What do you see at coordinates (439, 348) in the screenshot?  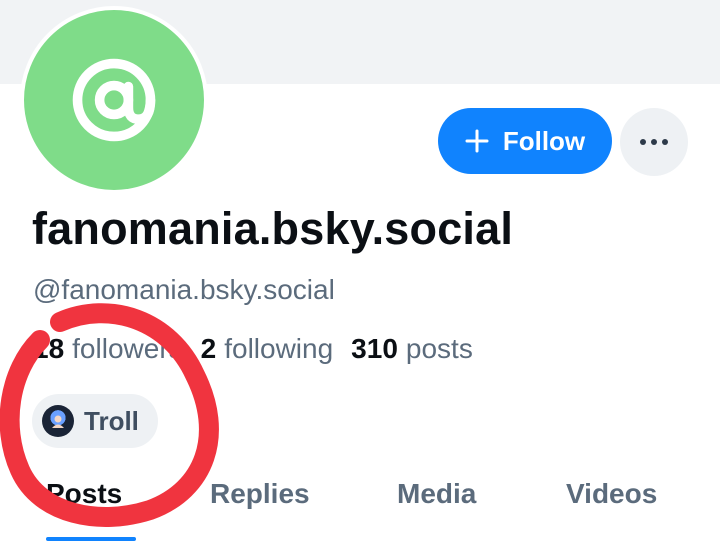 I see `posts-label: posts` at bounding box center [439, 348].